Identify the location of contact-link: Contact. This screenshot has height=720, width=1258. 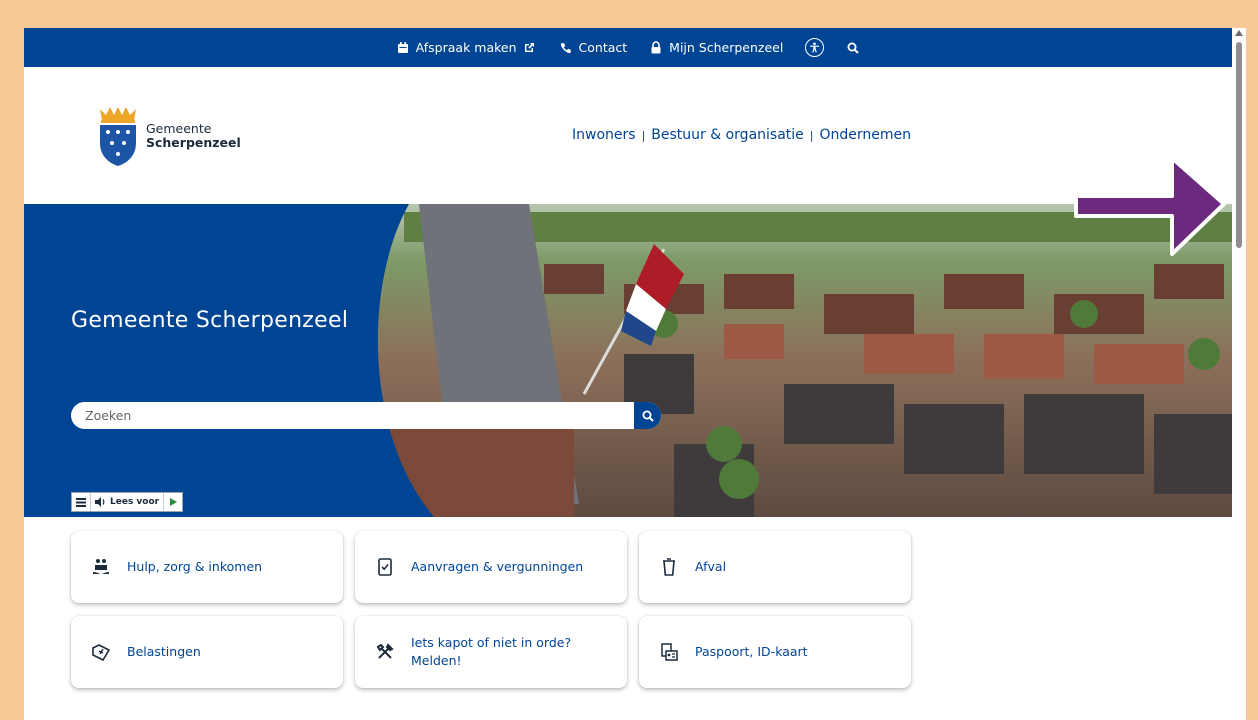
(593, 47).